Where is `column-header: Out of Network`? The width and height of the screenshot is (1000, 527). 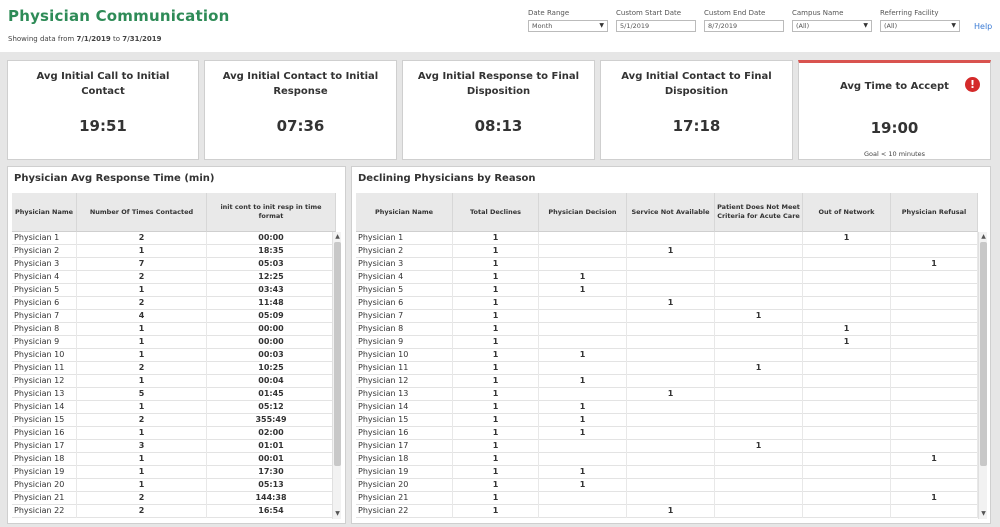
column-header: Out of Network is located at coordinates (847, 212).